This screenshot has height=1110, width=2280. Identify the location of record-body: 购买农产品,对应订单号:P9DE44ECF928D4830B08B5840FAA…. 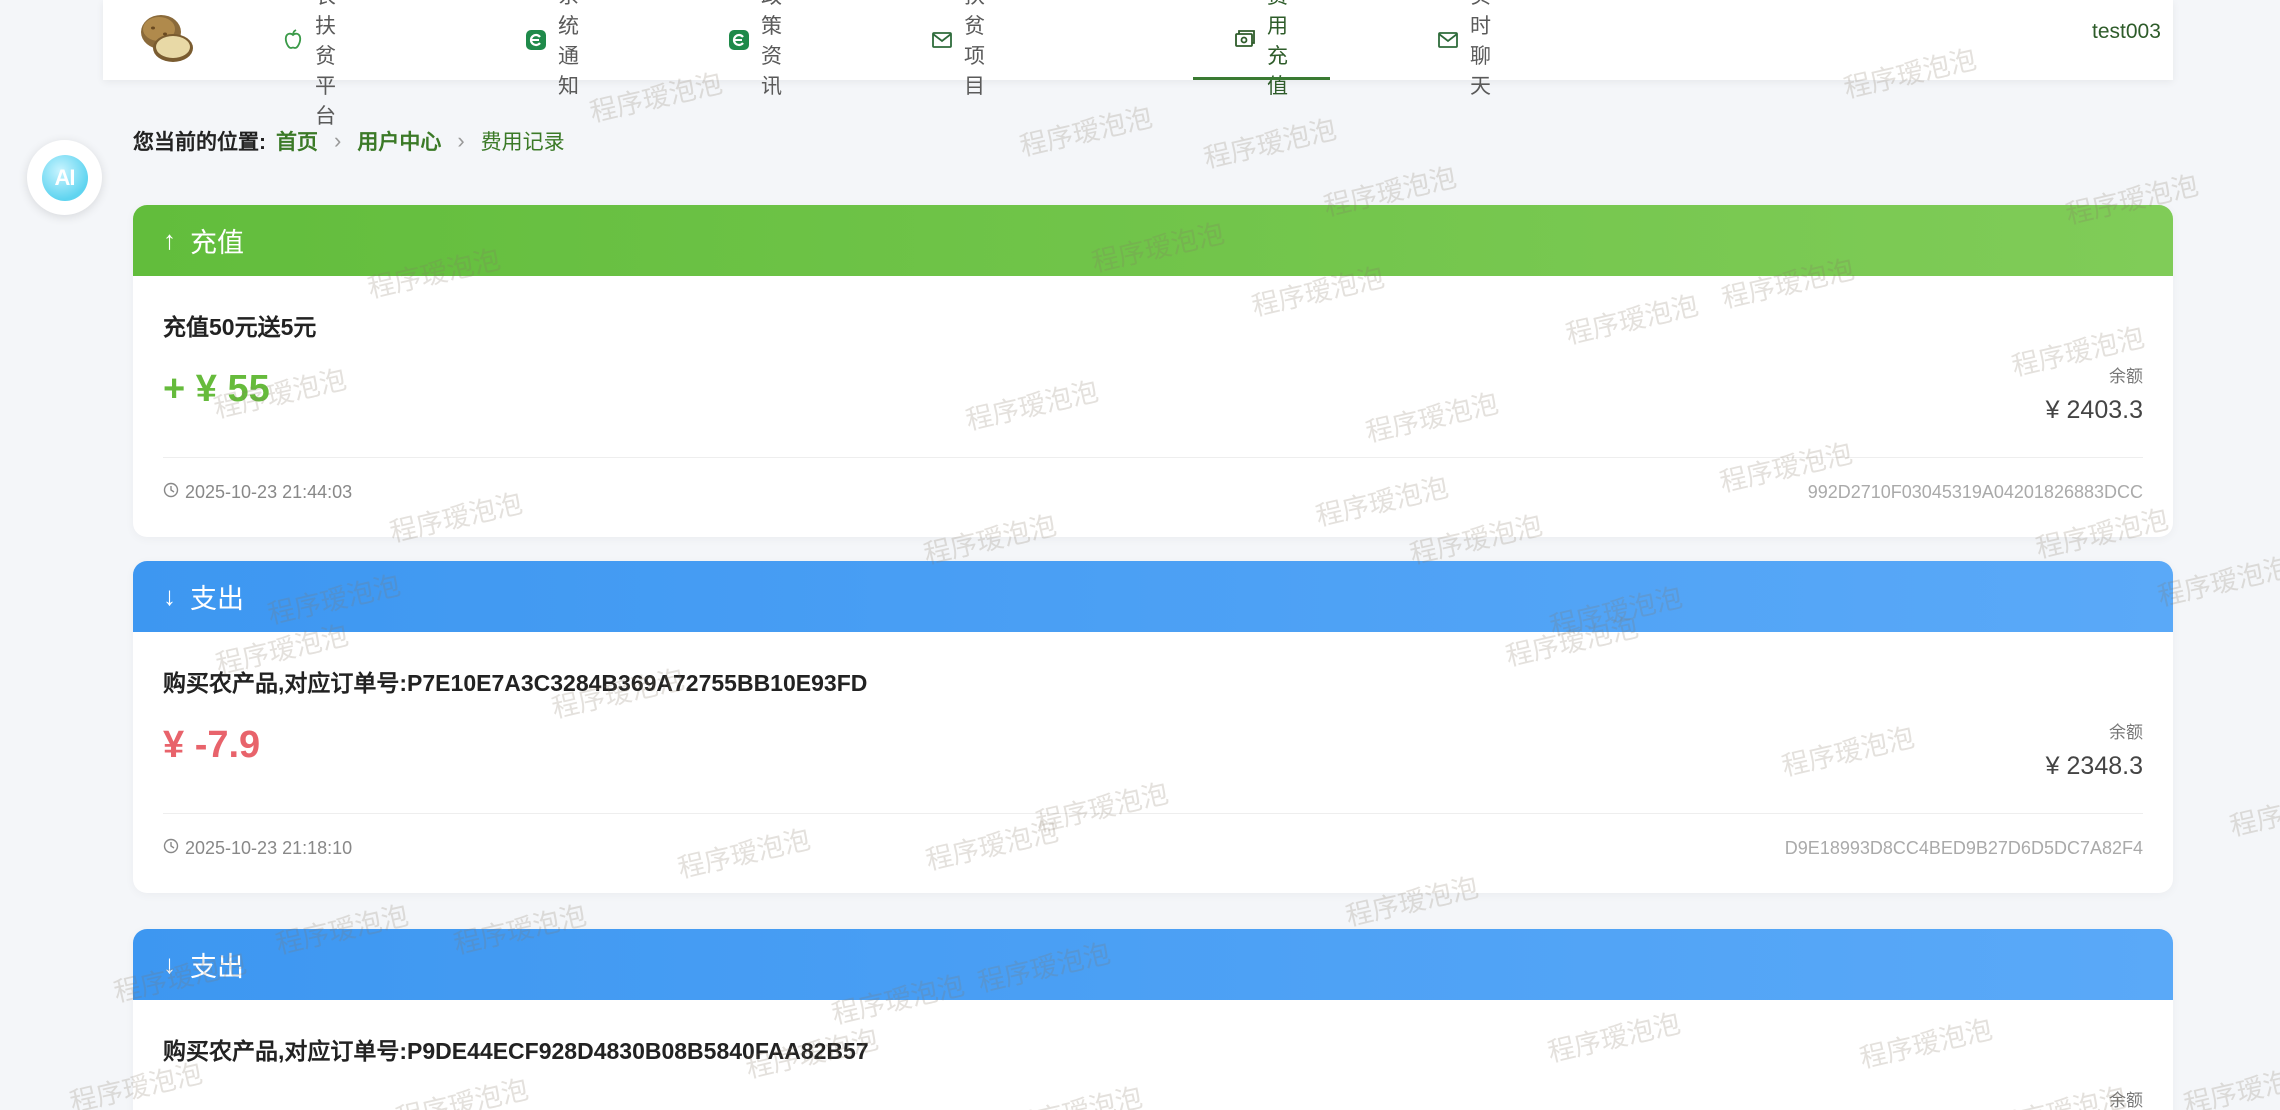
(1153, 1055).